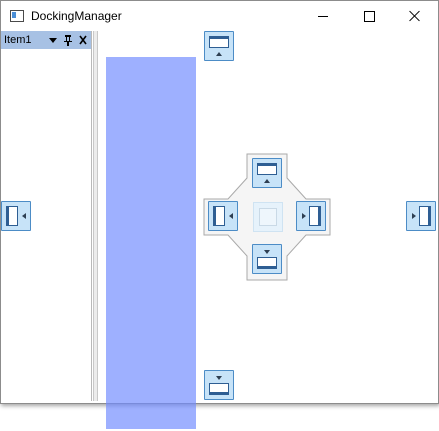 This screenshot has width=439, height=431. Describe the element at coordinates (17, 16) in the screenshot. I see `app-icon` at that location.